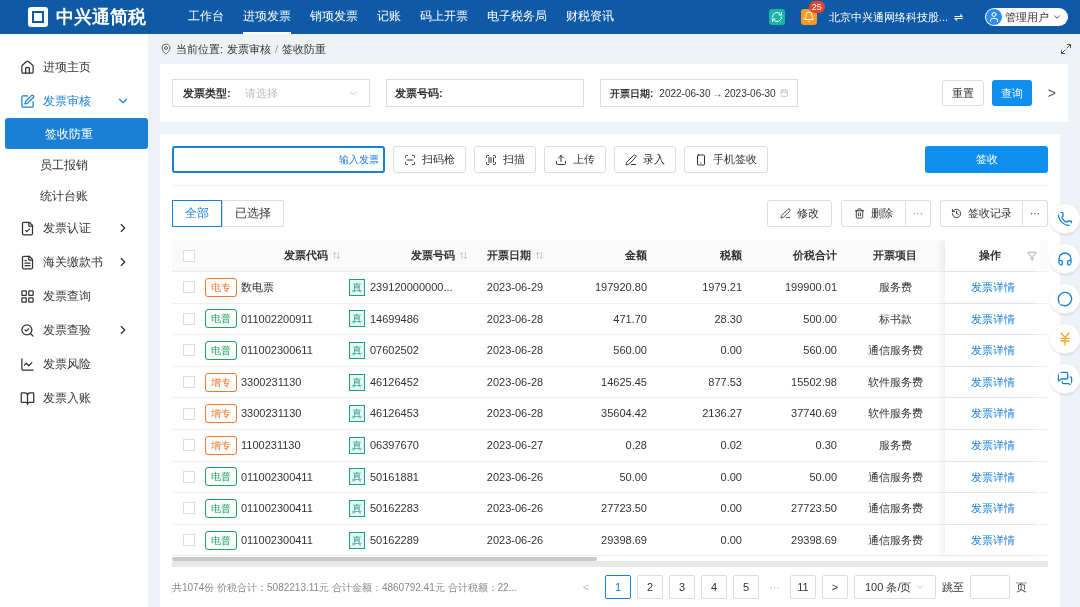 Image resolution: width=1080 pixels, height=607 pixels. What do you see at coordinates (1026, 17) in the screenshot?
I see `user-menu: 管理用户` at bounding box center [1026, 17].